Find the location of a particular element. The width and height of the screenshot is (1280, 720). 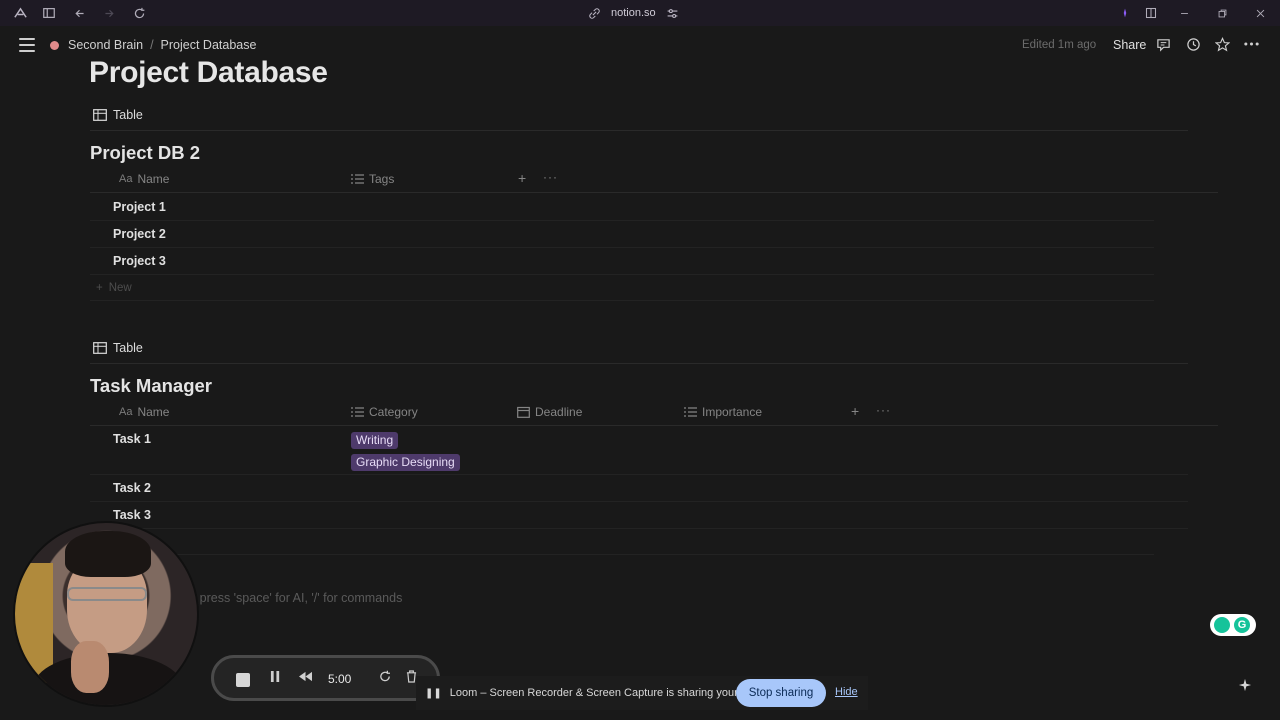

webcam-person-hair is located at coordinates (108, 554).